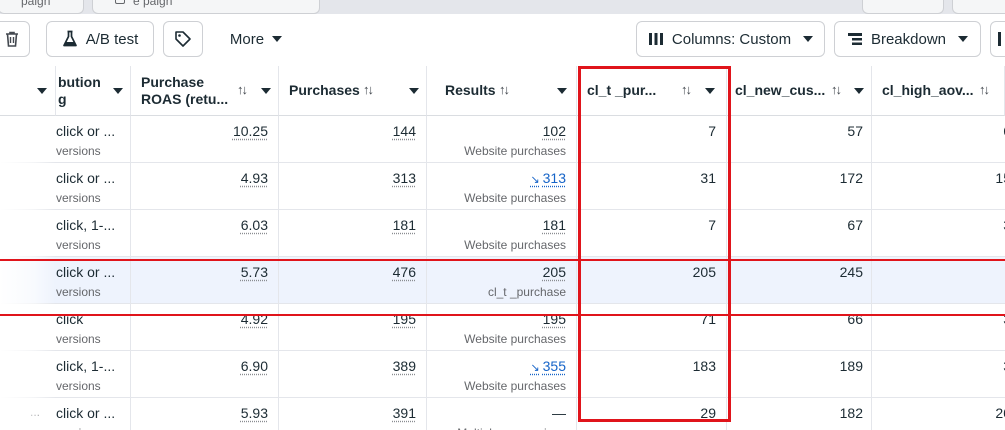 This screenshot has height=430, width=1005. What do you see at coordinates (254, 366) in the screenshot?
I see `purchase-roas-value: 6.90` at bounding box center [254, 366].